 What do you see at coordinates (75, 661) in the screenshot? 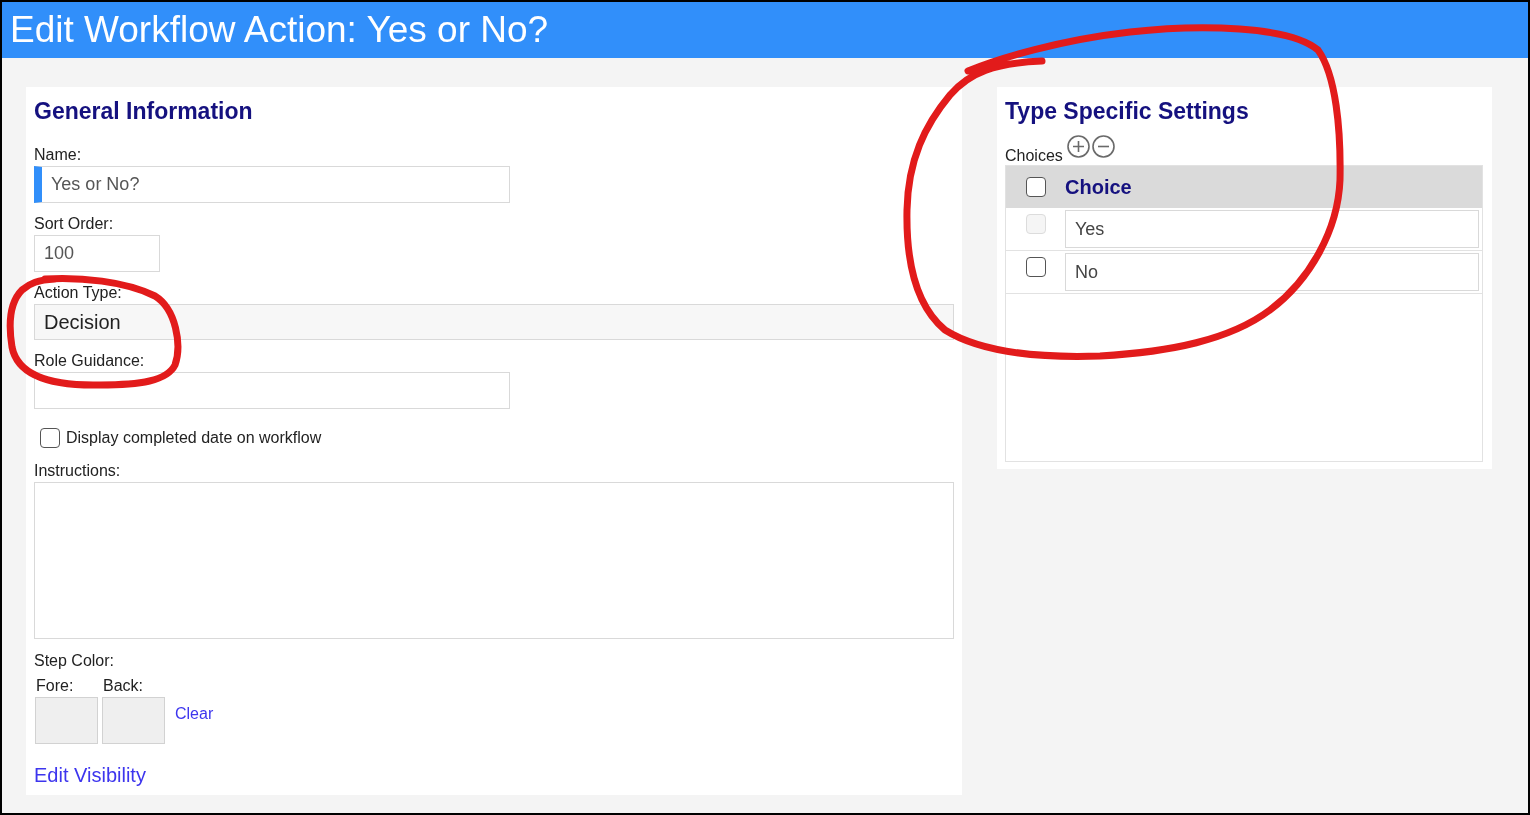
I see `field-label: Step Color:` at bounding box center [75, 661].